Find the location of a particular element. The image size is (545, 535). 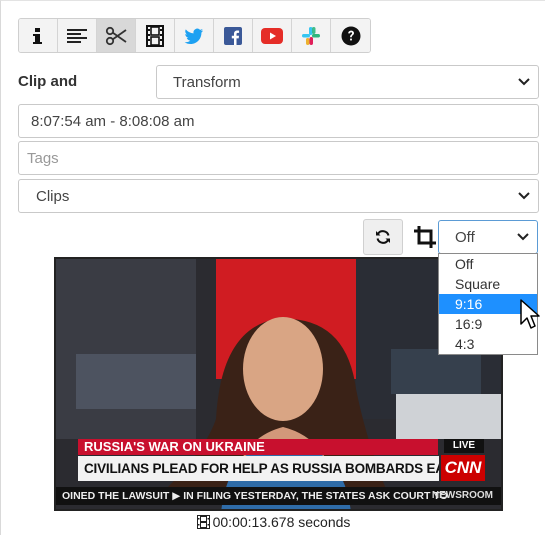

help-button is located at coordinates (350, 35).